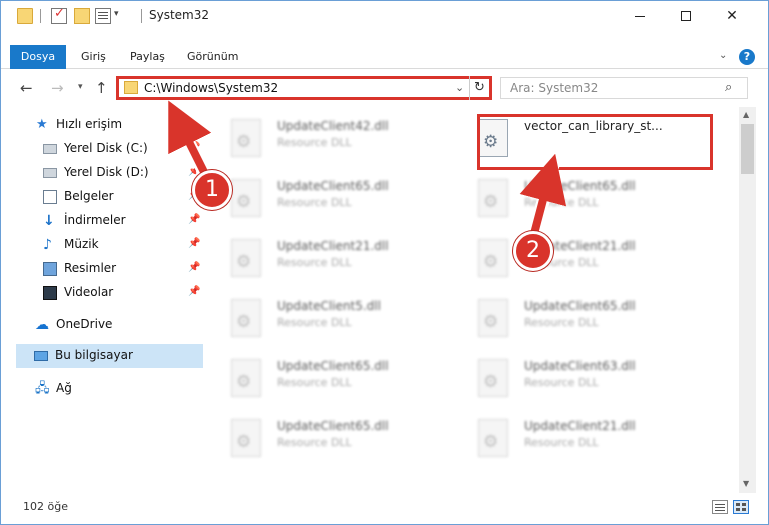 The width and height of the screenshot is (769, 525). I want to click on maximize-icon, so click(686, 16).